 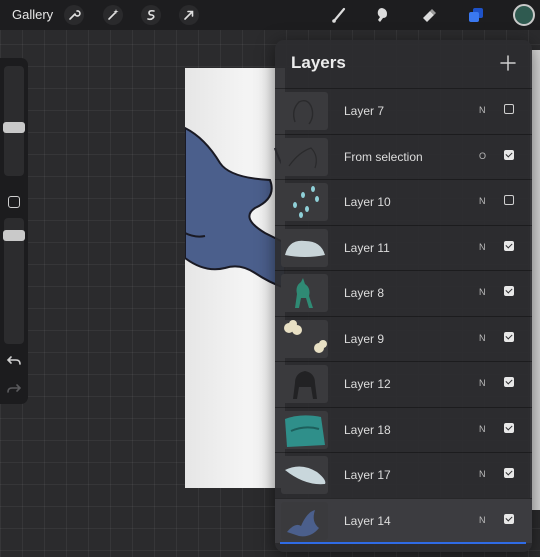 What do you see at coordinates (367, 429) in the screenshot?
I see `layer-name: Layer 18` at bounding box center [367, 429].